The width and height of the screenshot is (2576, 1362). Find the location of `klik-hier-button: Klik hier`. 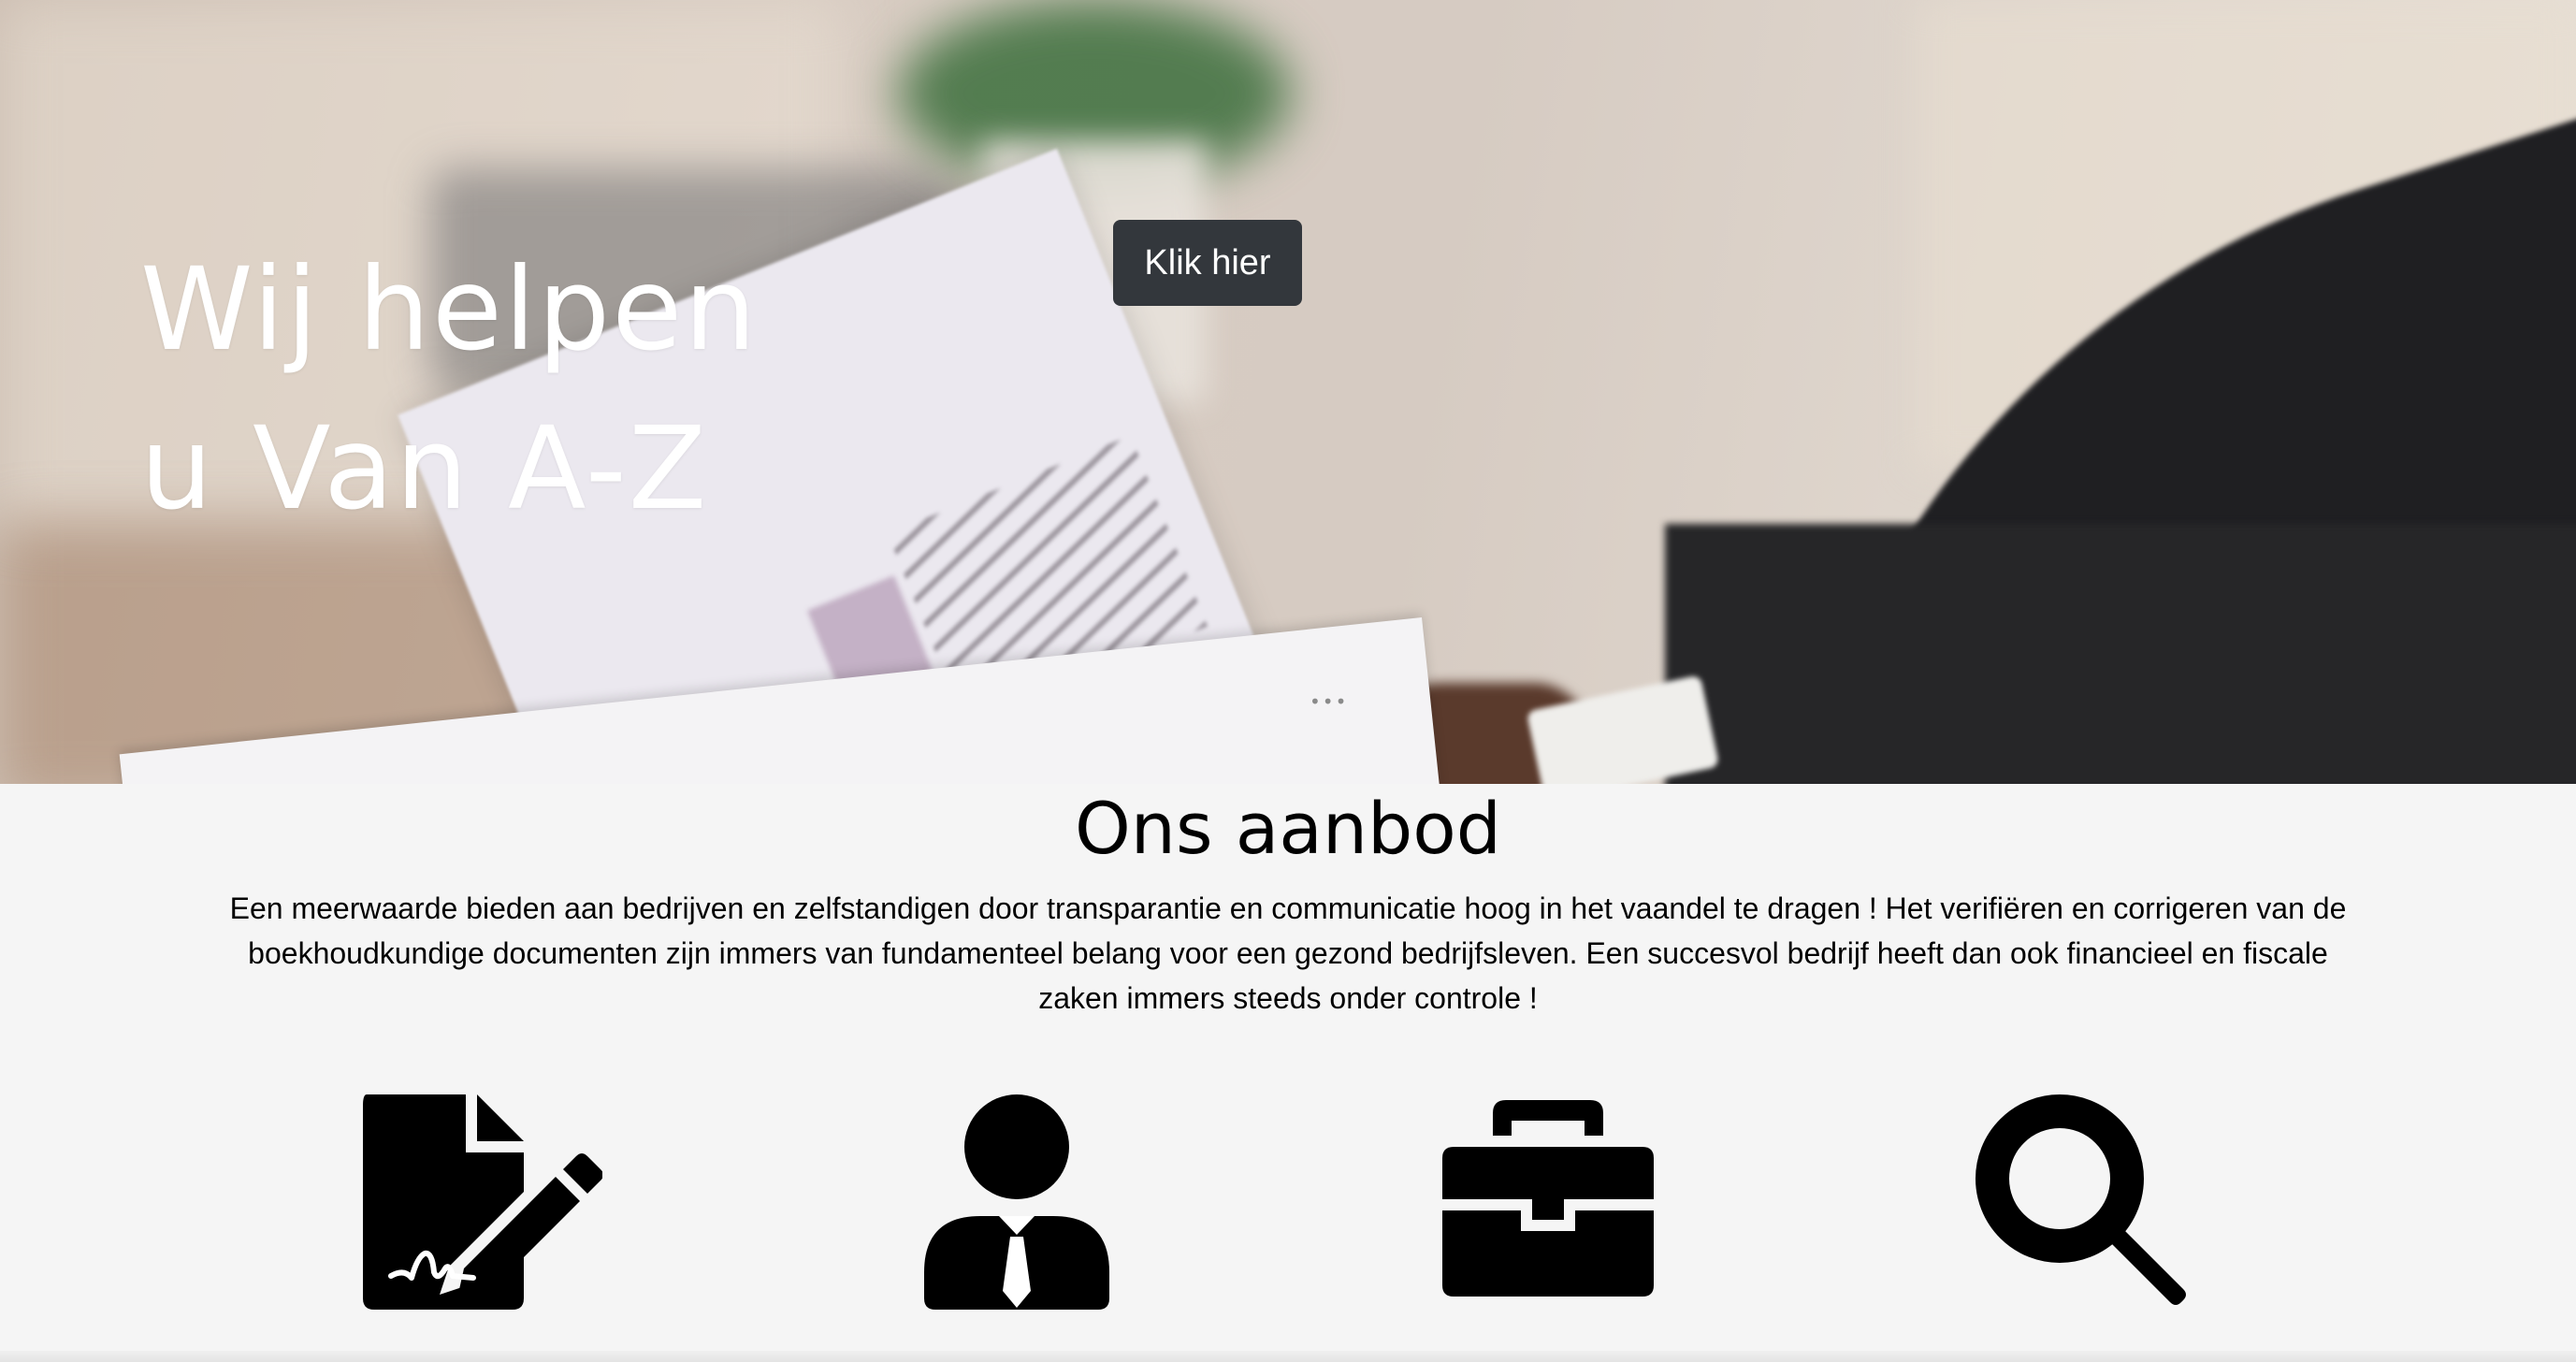

klik-hier-button: Klik hier is located at coordinates (1207, 263).